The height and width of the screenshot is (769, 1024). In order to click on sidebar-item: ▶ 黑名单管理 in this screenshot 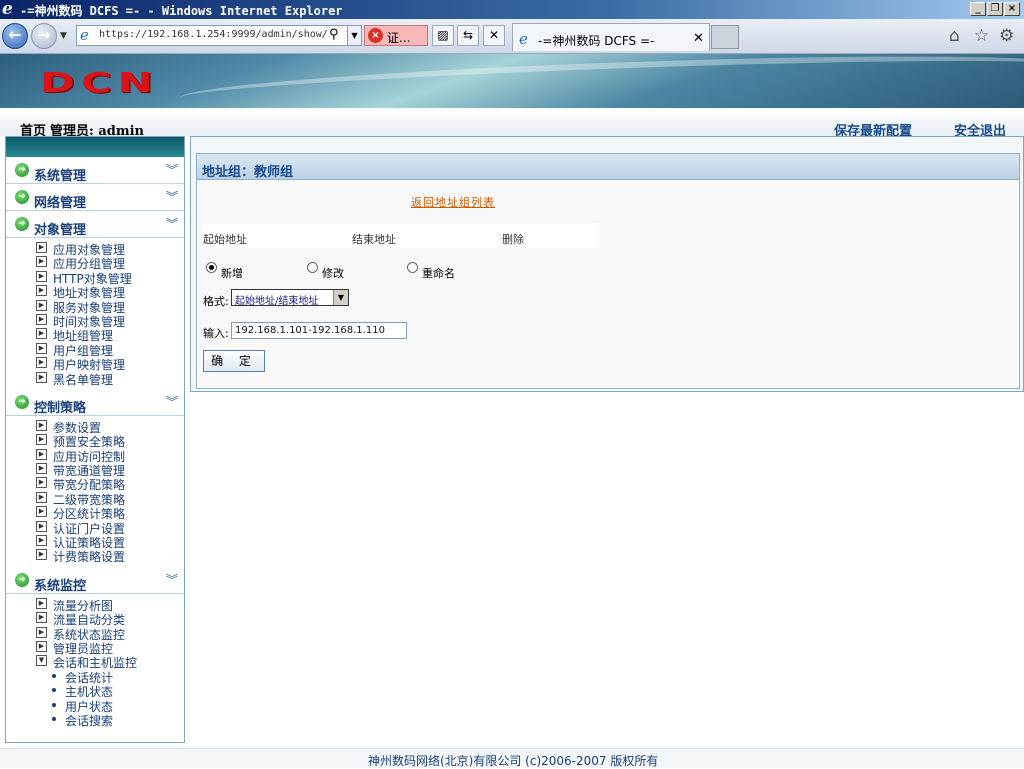, I will do `click(95, 379)`.